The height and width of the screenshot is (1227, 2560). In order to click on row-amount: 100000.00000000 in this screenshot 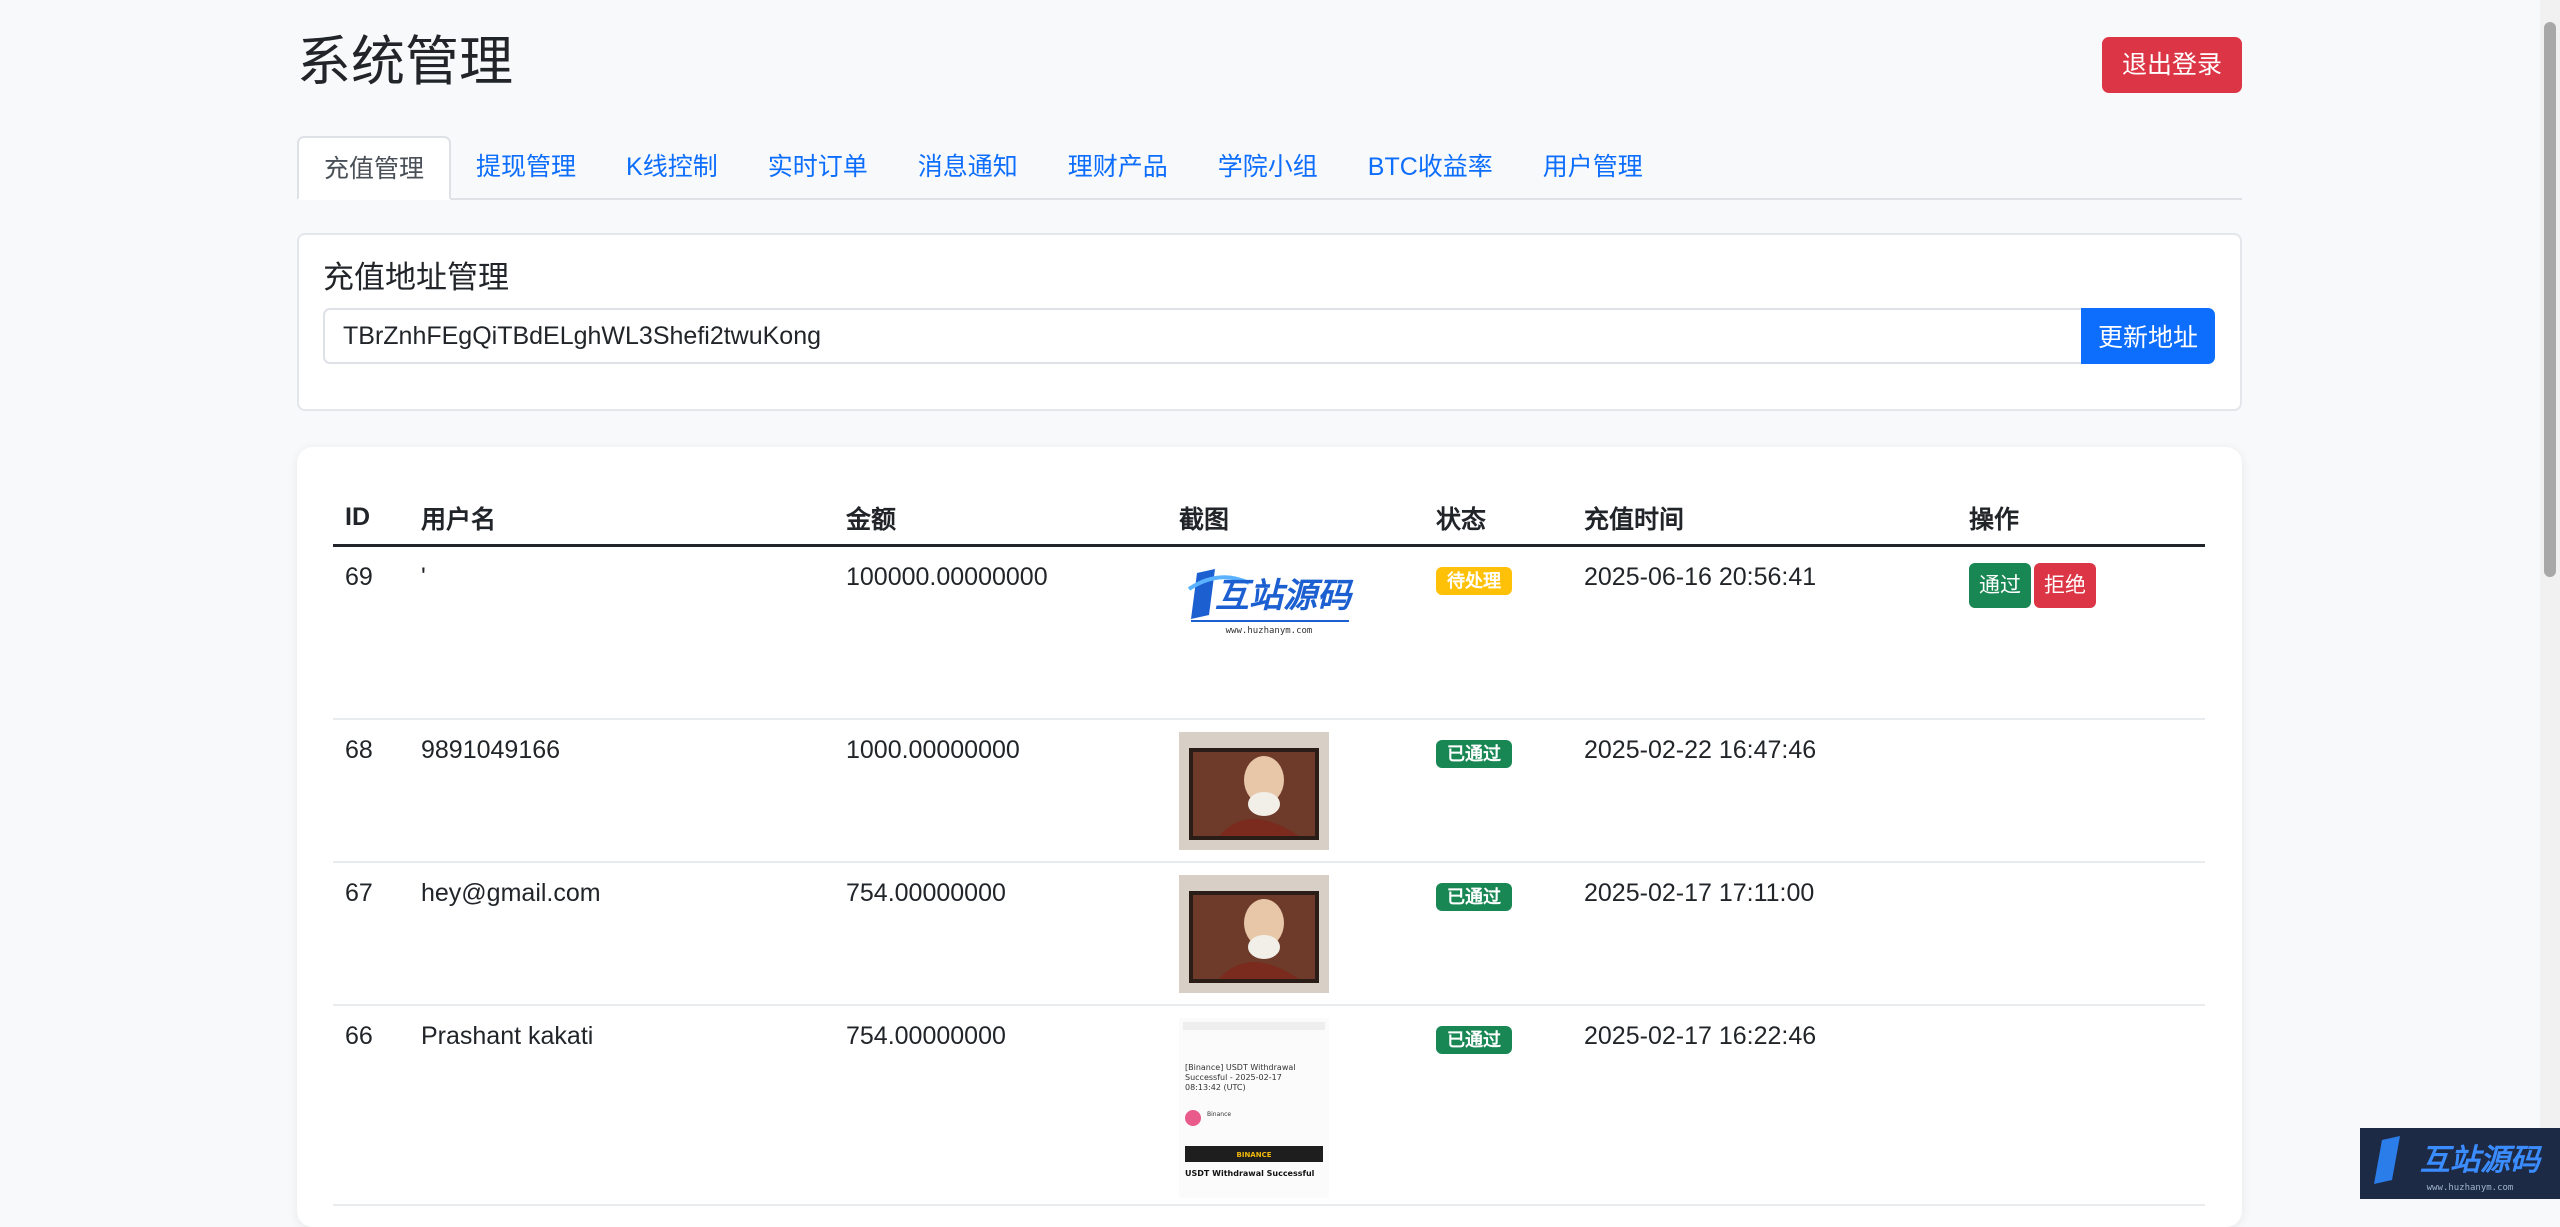, I will do `click(1000, 632)`.